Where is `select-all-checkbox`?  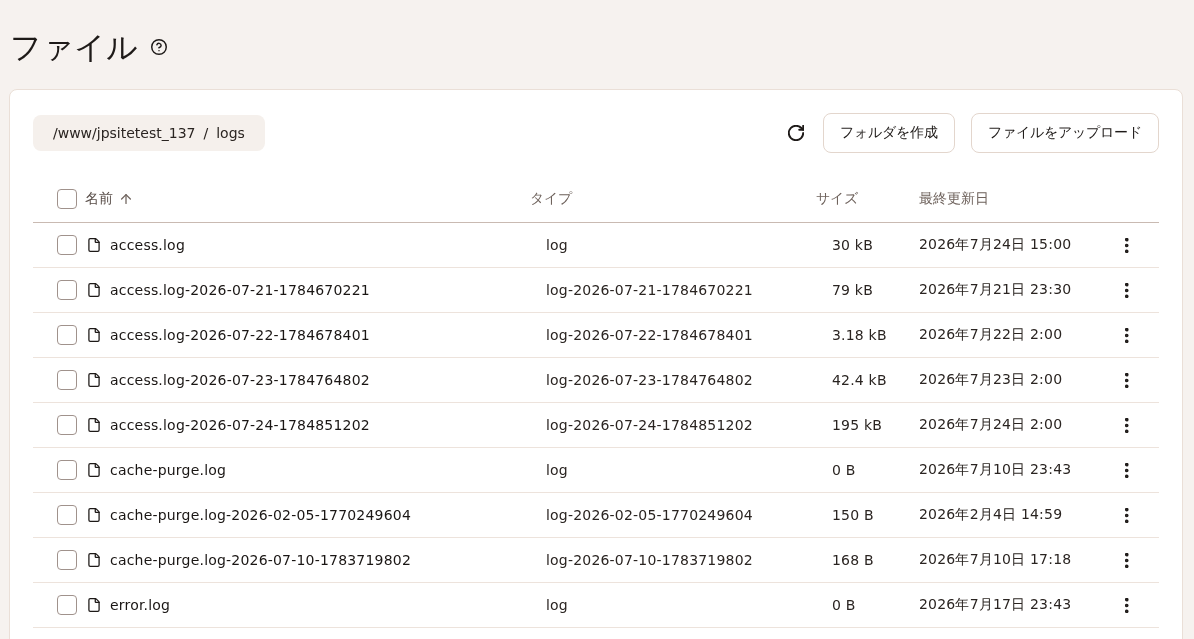
select-all-checkbox is located at coordinates (67, 198).